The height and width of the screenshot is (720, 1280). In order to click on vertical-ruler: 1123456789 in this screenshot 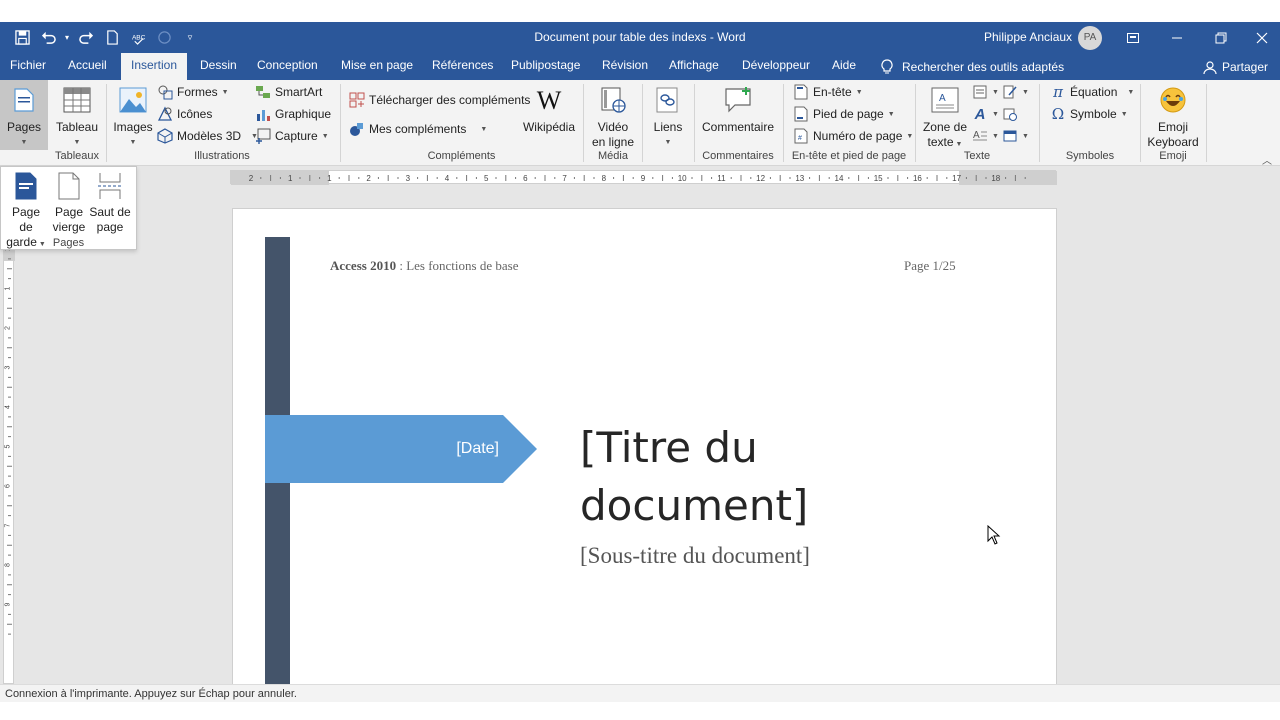, I will do `click(9, 446)`.